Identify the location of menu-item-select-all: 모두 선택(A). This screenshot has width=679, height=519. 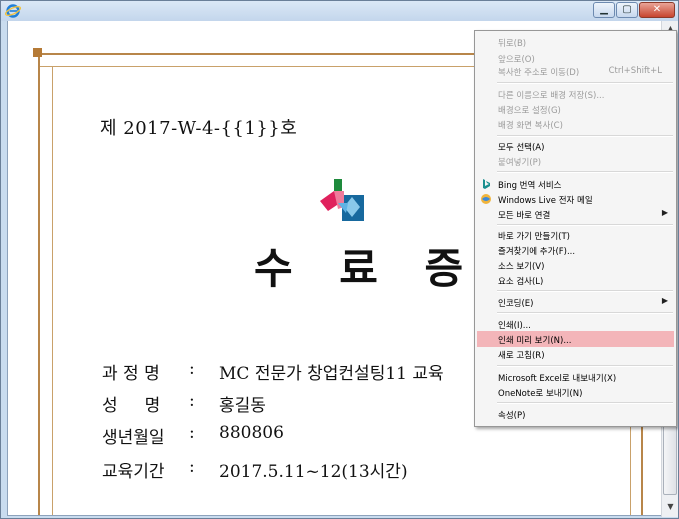
(575, 146).